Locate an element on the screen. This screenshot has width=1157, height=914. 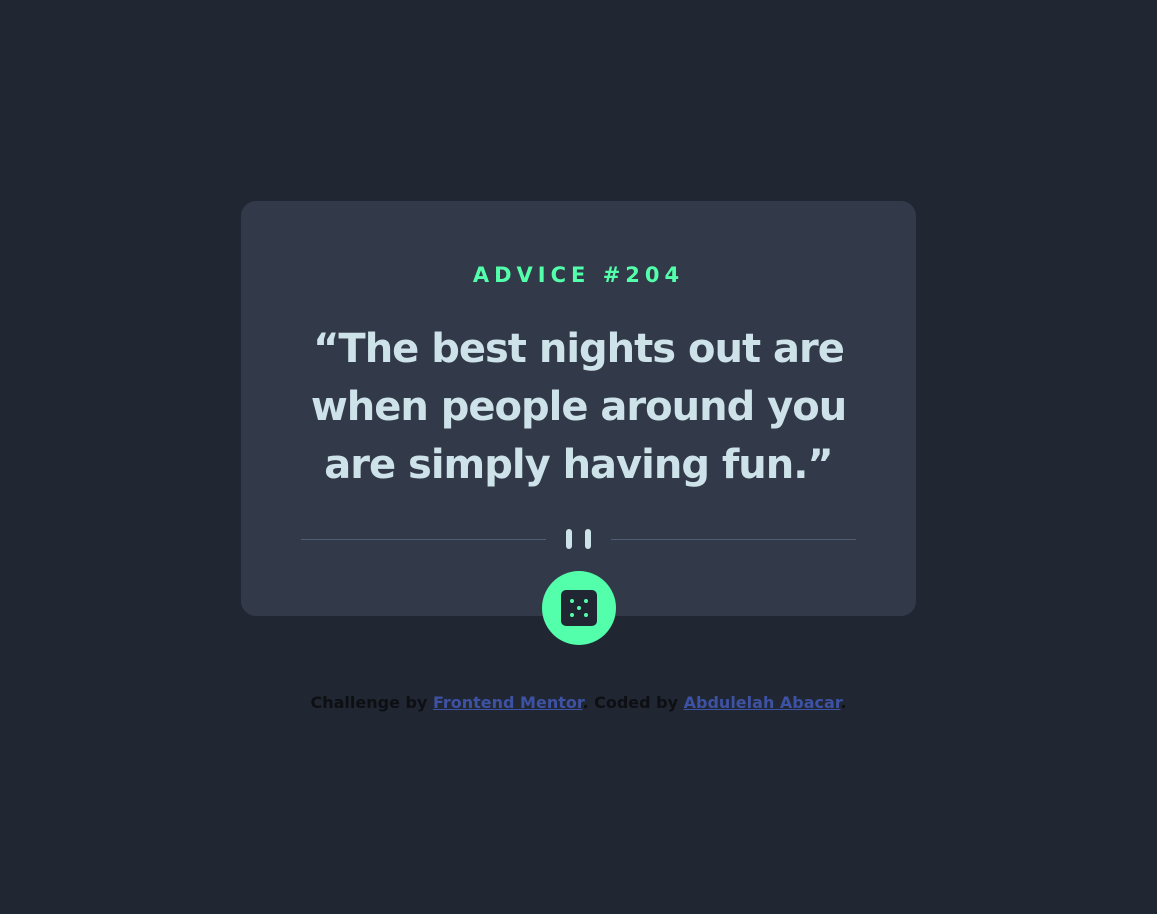
pattern-divider is located at coordinates (578, 539).